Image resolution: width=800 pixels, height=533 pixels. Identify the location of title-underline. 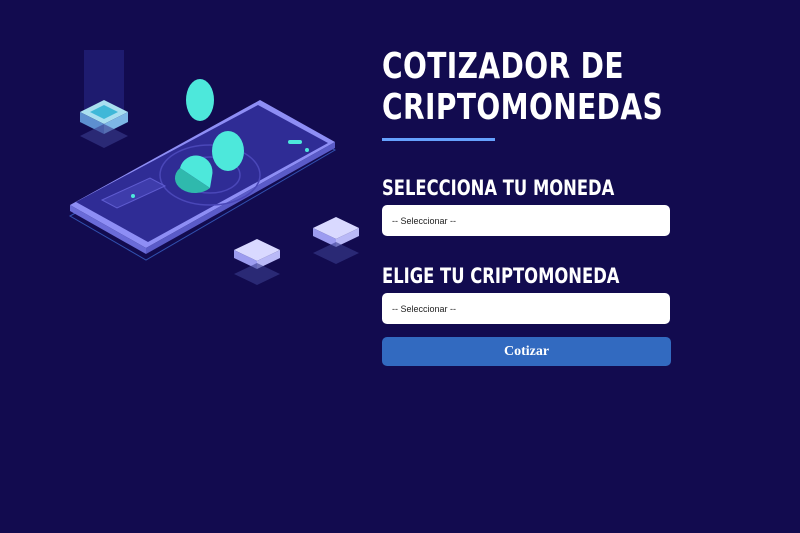
(438, 139).